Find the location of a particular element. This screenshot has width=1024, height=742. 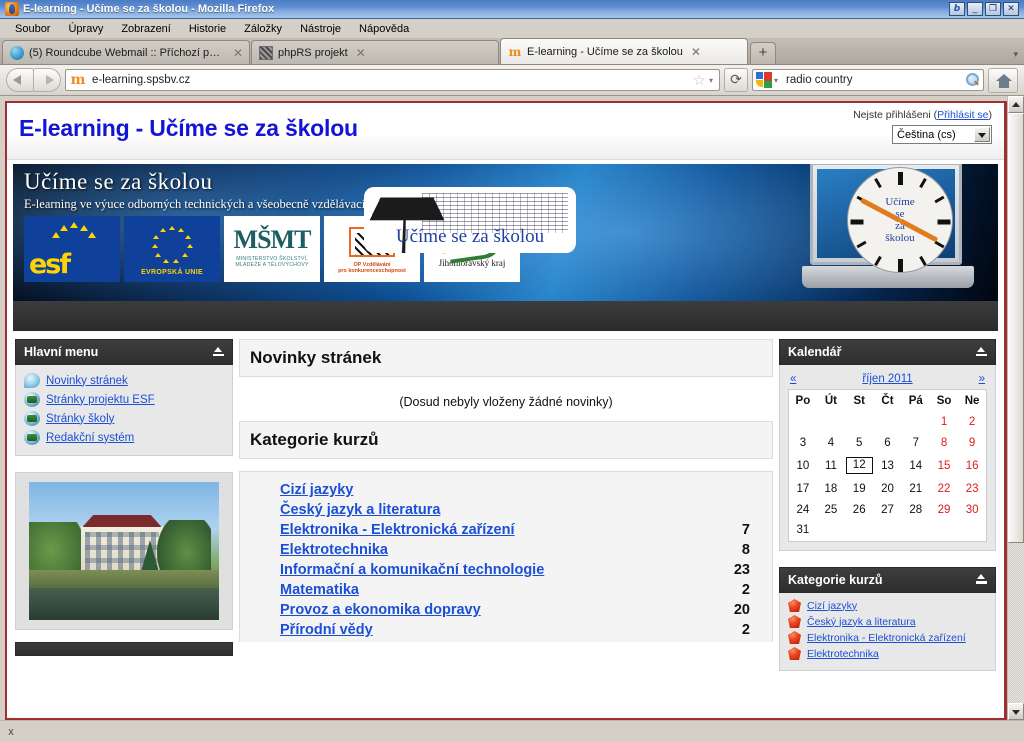

table-row: Český jazyk a literatura is located at coordinates (506, 510).